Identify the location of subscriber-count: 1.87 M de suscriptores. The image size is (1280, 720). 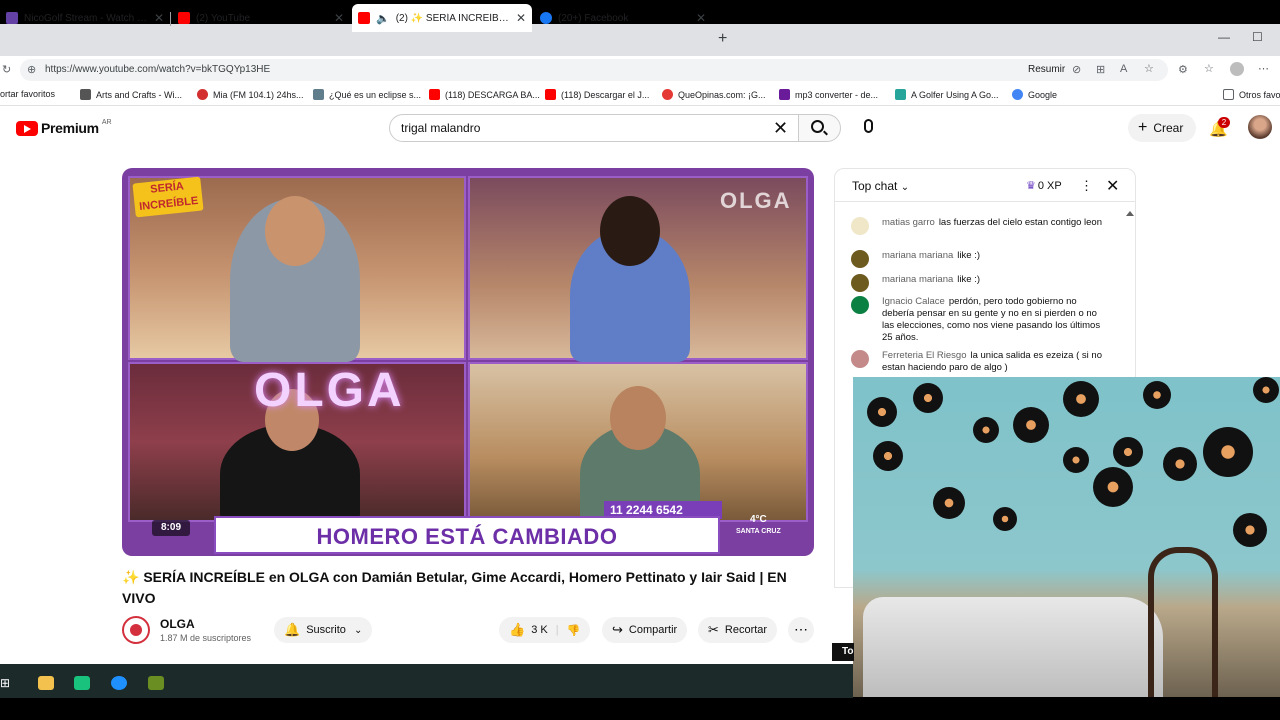
(206, 638).